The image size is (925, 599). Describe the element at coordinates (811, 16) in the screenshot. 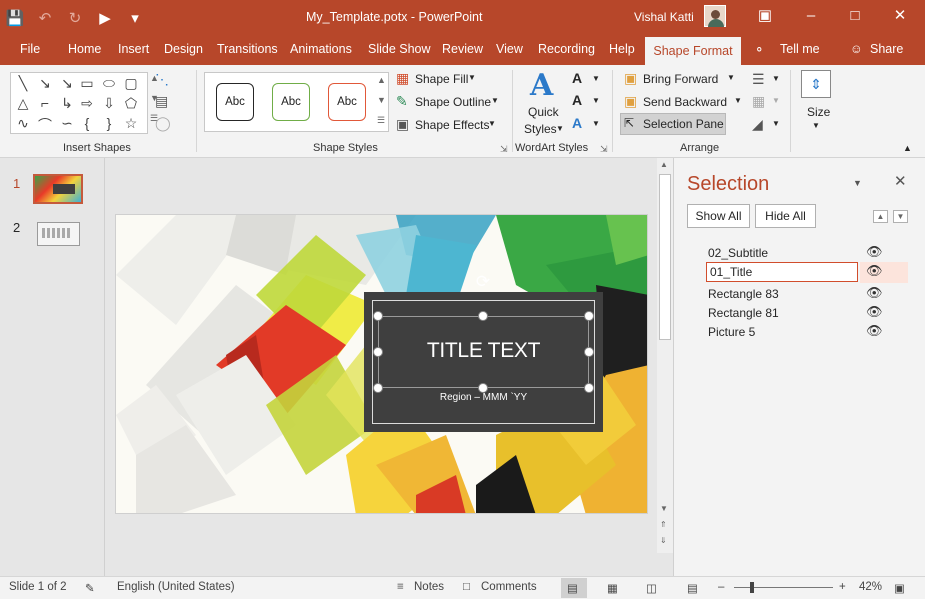

I see `minimize-icon: –` at that location.